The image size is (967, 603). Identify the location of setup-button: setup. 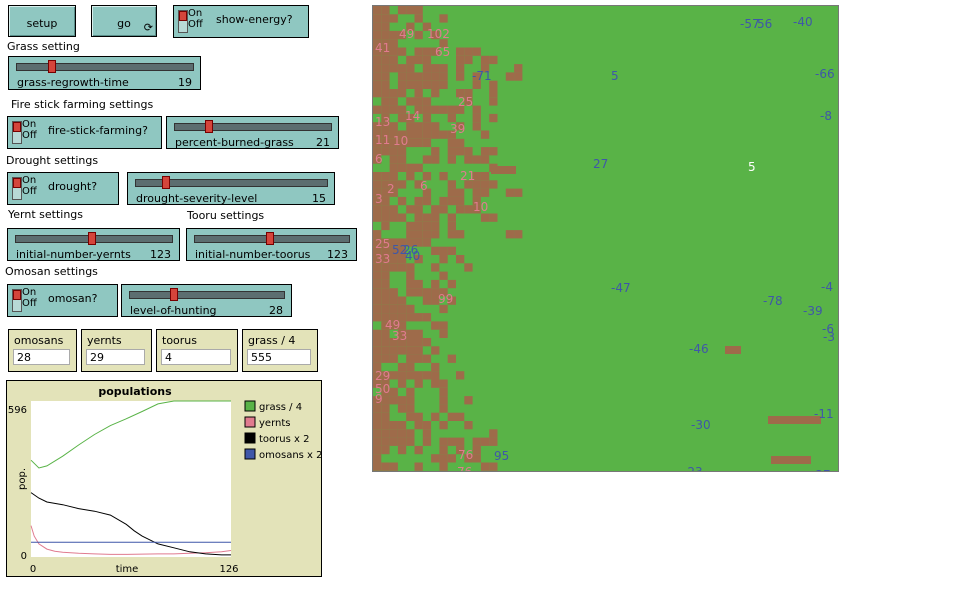
(42, 21).